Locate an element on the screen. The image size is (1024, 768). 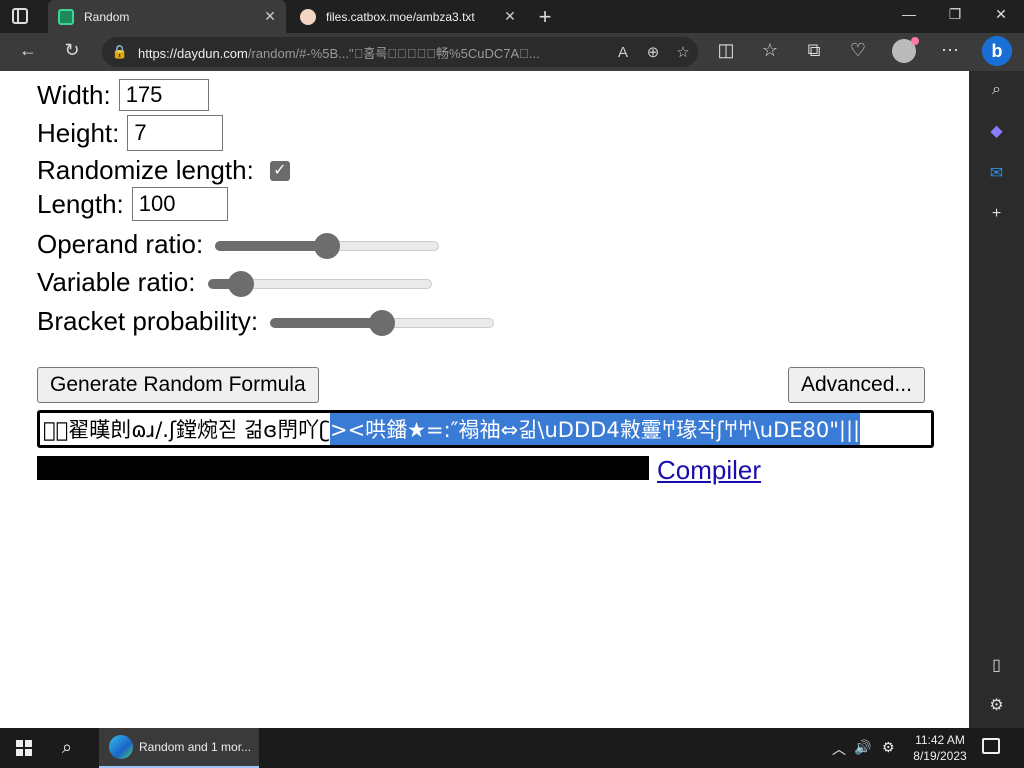
back-icon: ← is located at coordinates (28, 50).